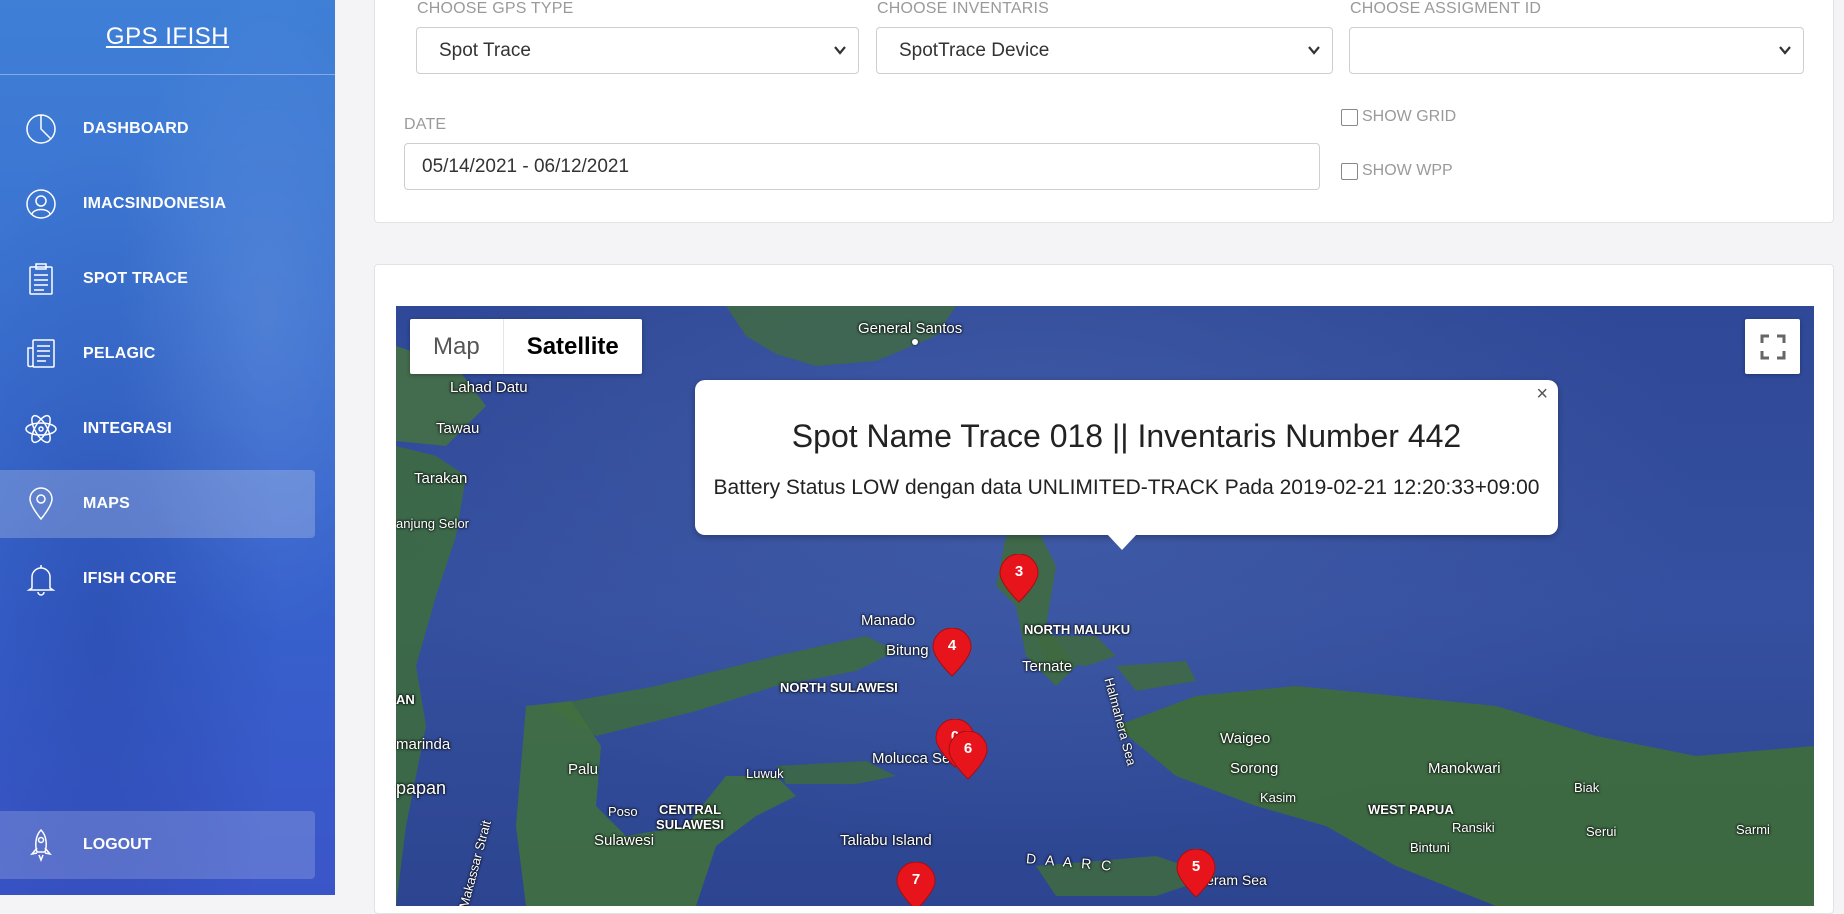  I want to click on show-grid-checkbox: SHOW GRID, so click(1398, 117).